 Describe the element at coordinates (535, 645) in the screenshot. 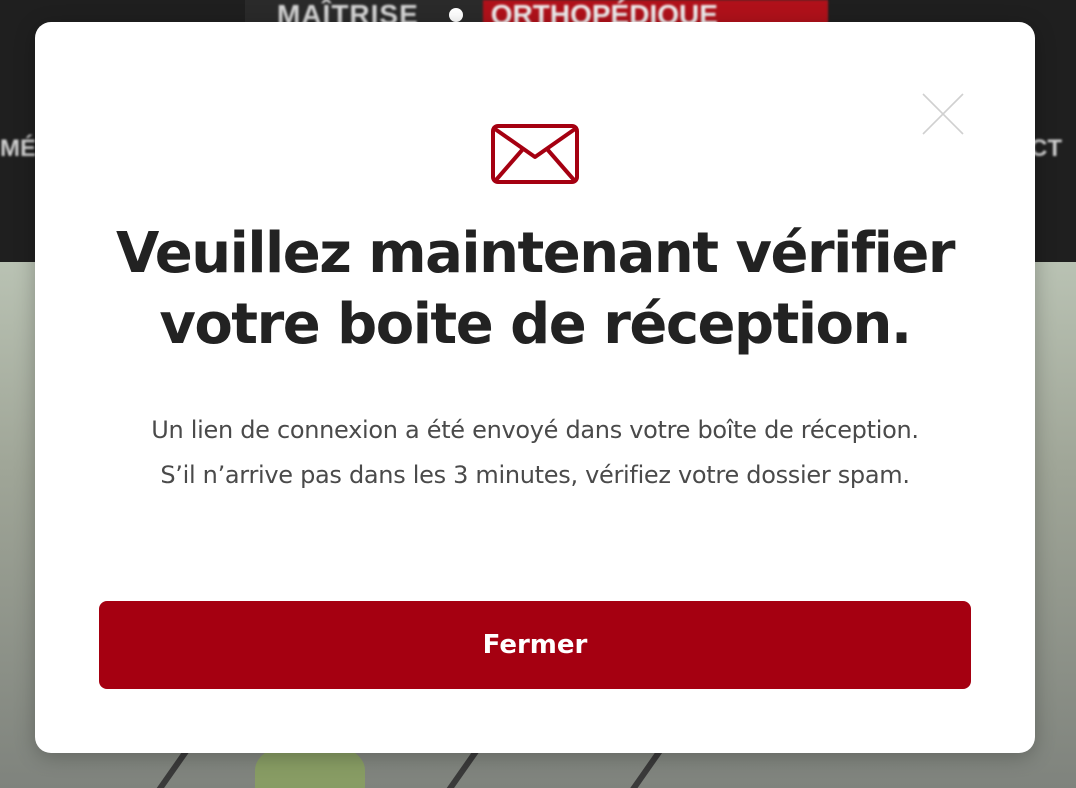

I see `close-button: Fermer` at that location.